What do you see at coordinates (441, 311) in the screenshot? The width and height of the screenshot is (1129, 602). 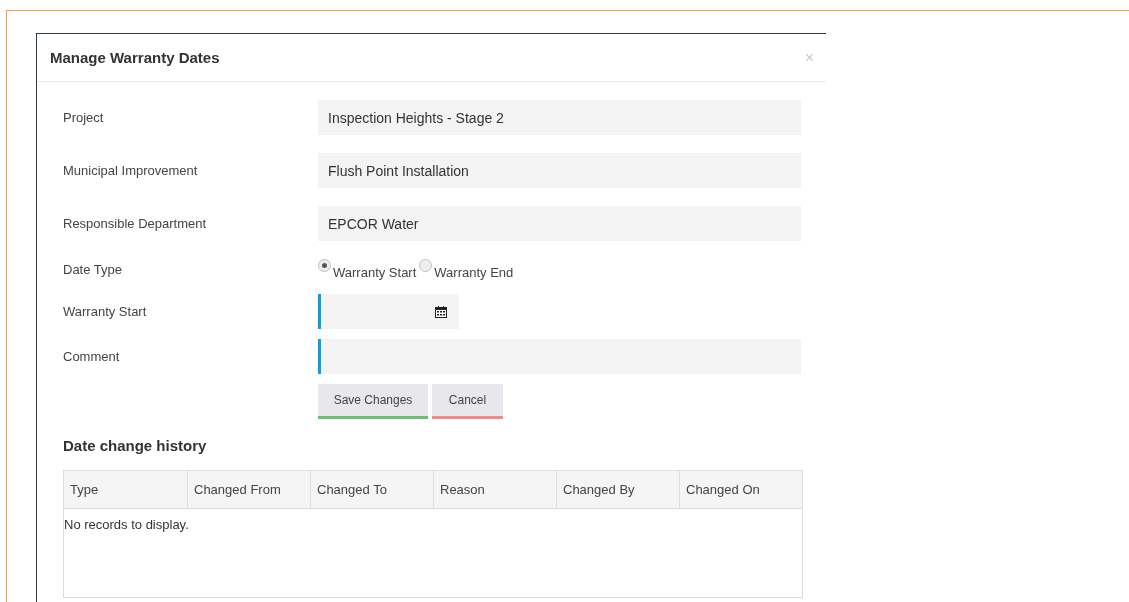 I see `calendar-icon` at bounding box center [441, 311].